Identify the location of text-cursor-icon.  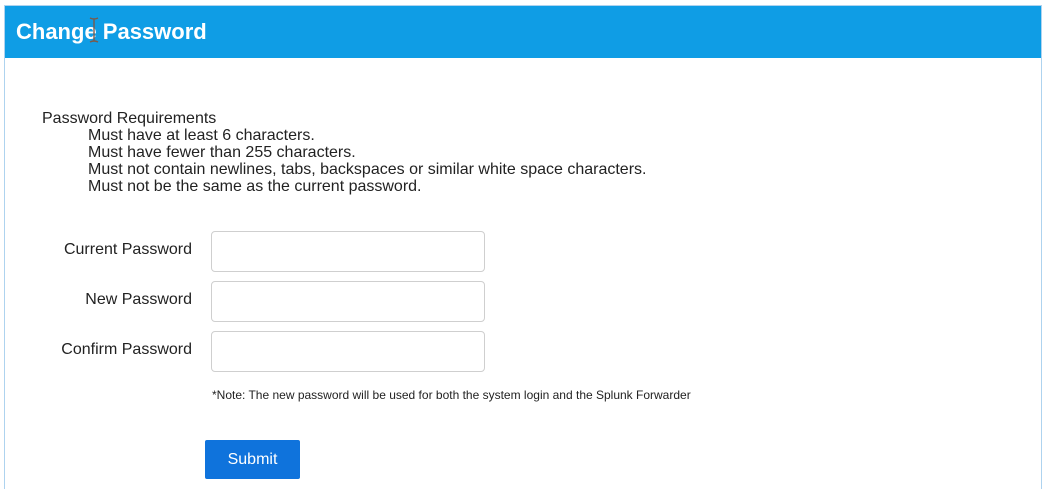
(94, 30).